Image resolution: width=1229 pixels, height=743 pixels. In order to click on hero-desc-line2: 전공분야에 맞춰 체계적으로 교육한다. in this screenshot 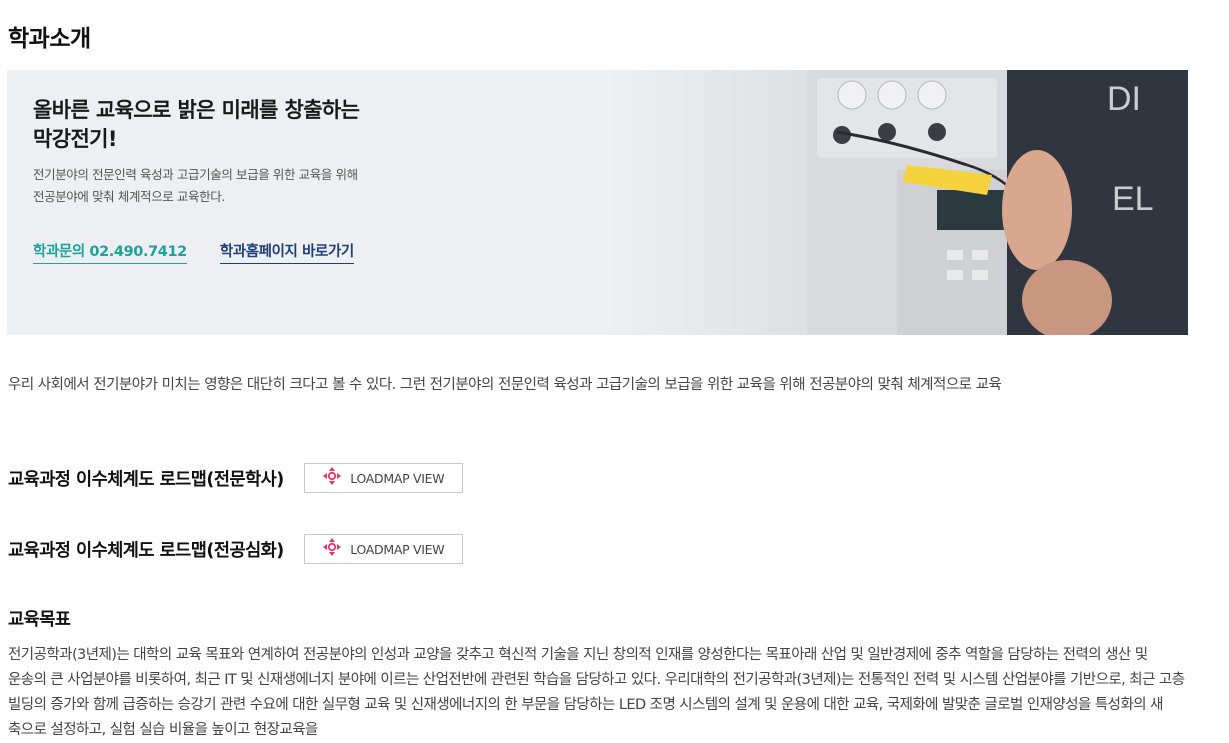, I will do `click(129, 196)`.